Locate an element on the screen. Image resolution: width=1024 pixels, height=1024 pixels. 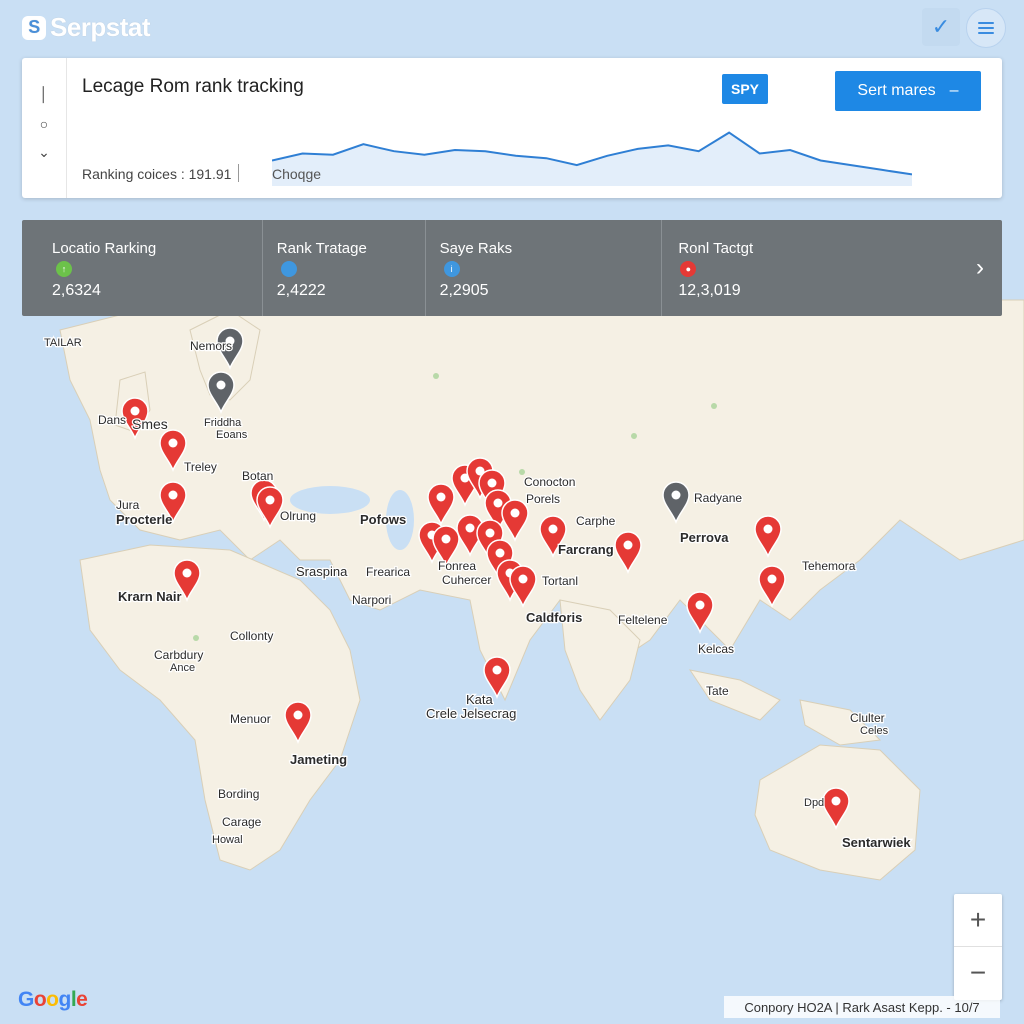
map-place-label: Pofows is located at coordinates (383, 519).